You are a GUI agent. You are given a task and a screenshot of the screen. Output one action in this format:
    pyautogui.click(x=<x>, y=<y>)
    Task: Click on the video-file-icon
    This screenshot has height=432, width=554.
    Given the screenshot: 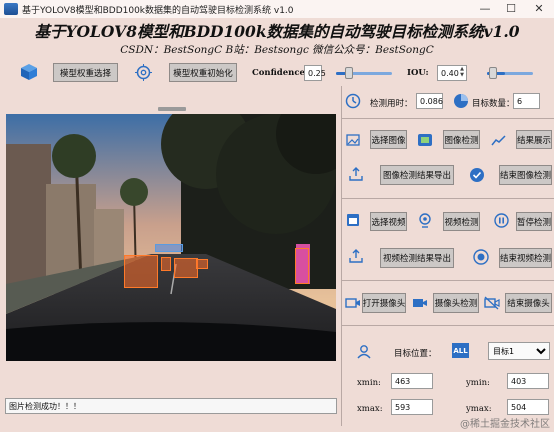 What is the action you would take?
    pyautogui.click(x=353, y=220)
    